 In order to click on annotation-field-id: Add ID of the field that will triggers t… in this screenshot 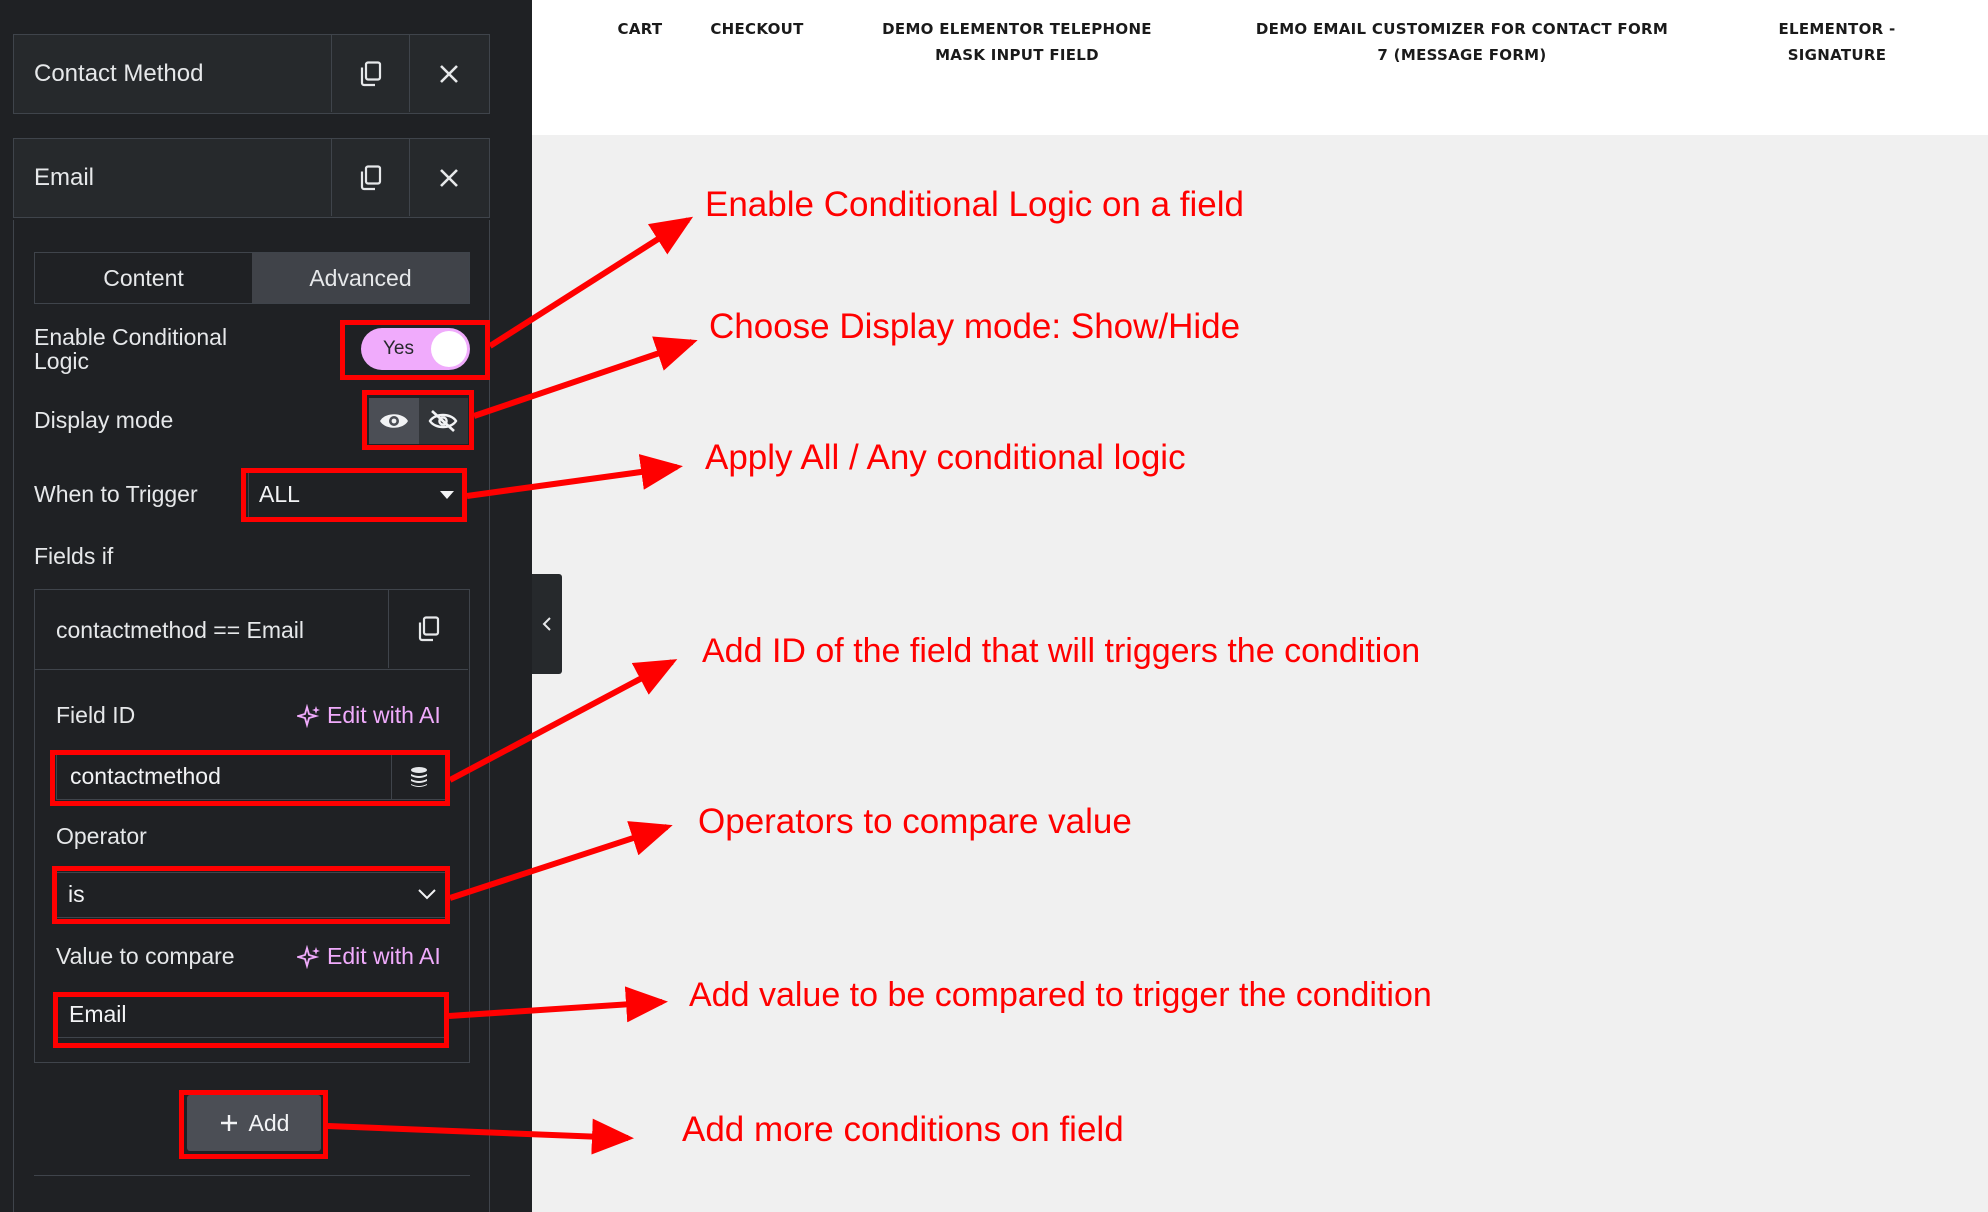, I will do `click(1061, 651)`.